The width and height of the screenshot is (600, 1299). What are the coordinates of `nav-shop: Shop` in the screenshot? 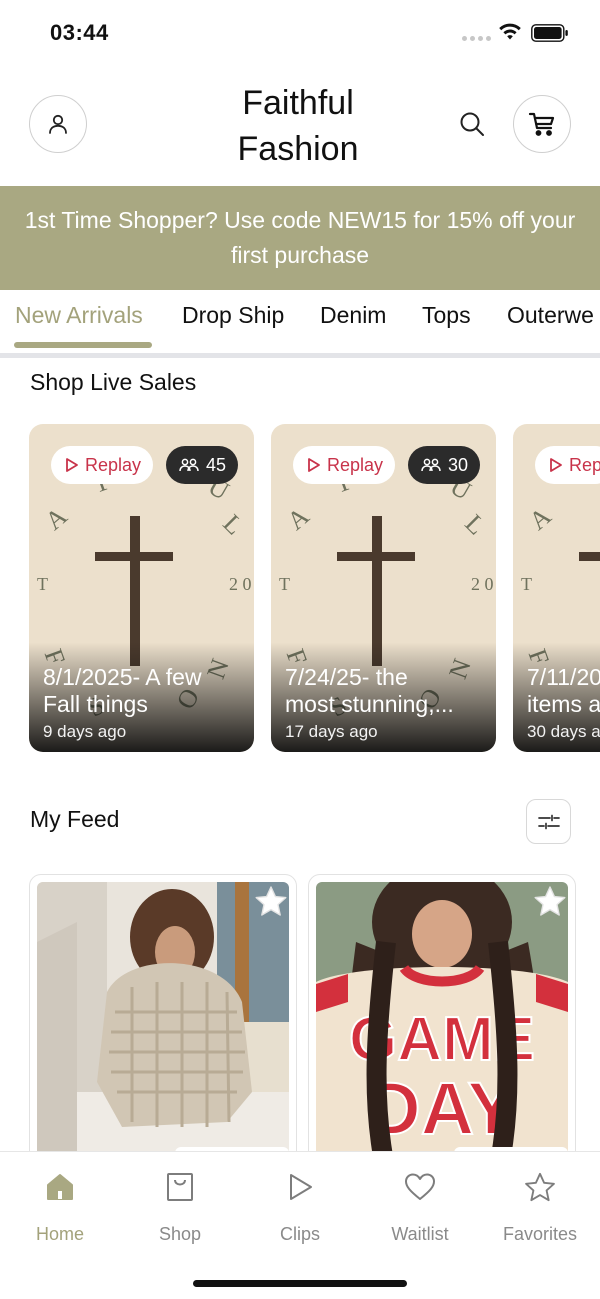 It's located at (180, 1207).